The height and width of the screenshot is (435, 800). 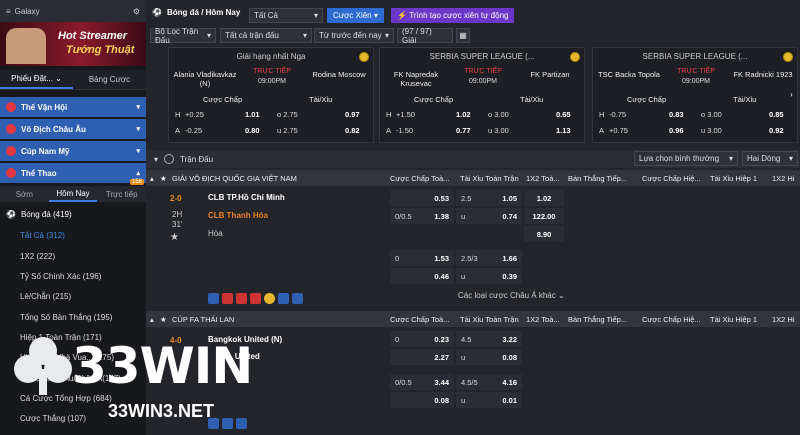 I want to click on parlay-button: Cược Xiên ▾, so click(x=355, y=15).